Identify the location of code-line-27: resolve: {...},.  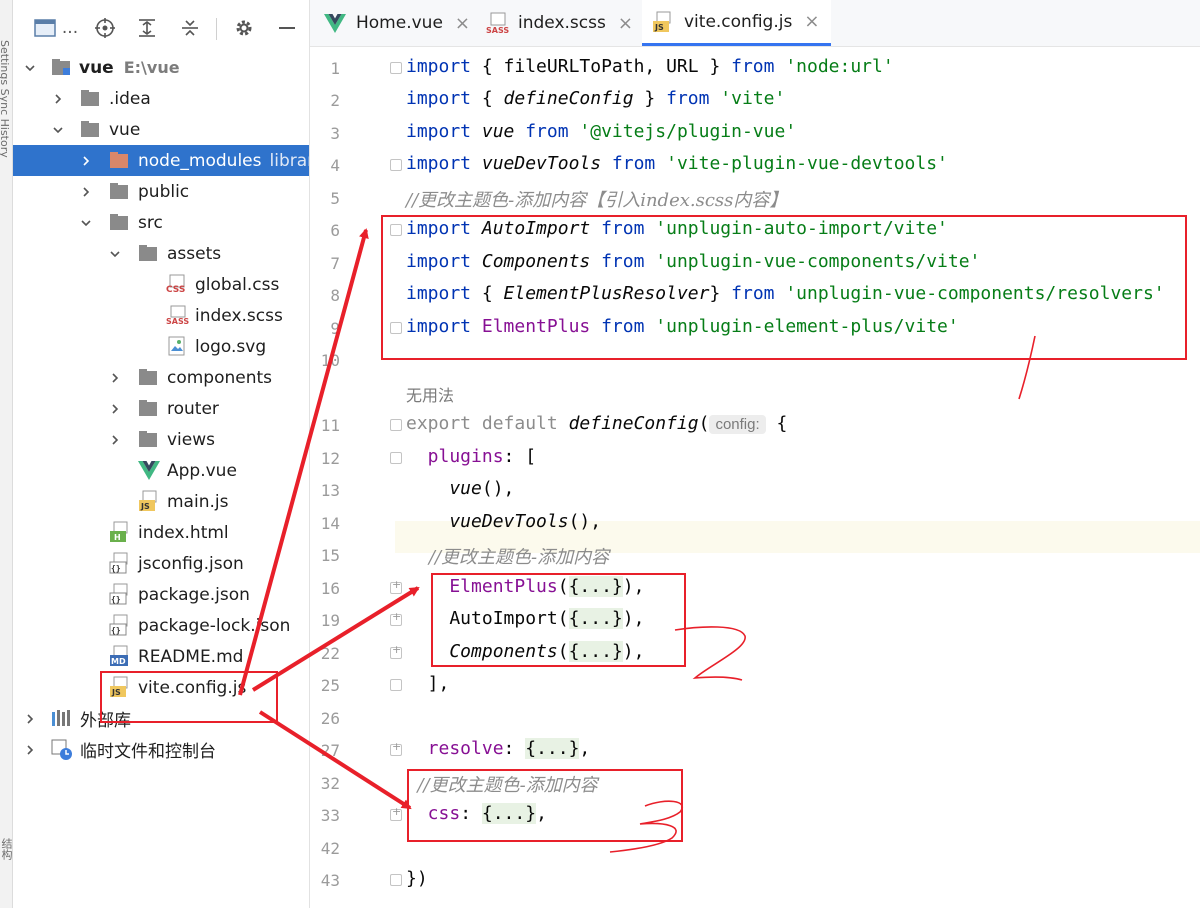
(498, 748).